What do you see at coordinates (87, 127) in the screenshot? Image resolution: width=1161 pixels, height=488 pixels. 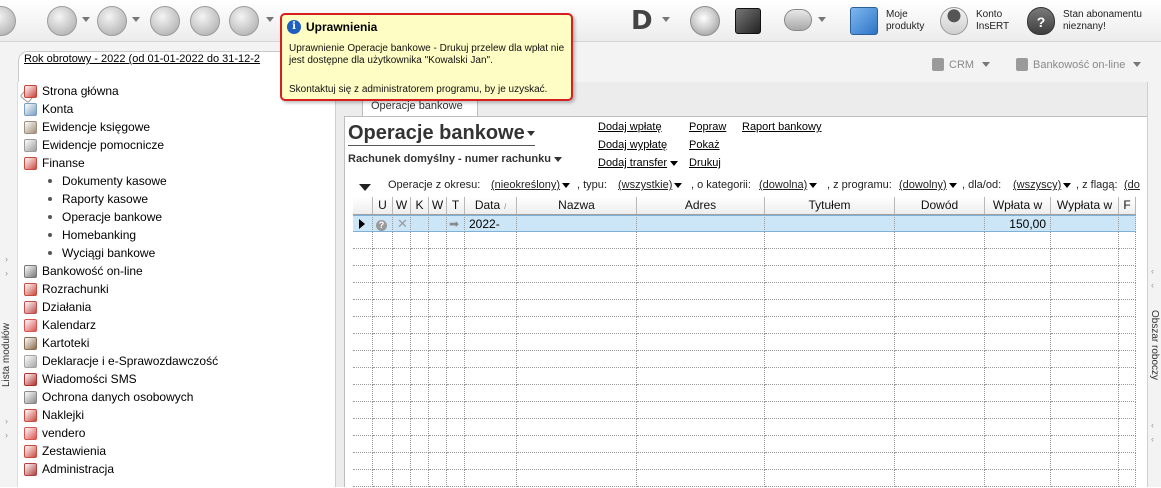 I see `sidebar-item: Ewidencje księgowe` at bounding box center [87, 127].